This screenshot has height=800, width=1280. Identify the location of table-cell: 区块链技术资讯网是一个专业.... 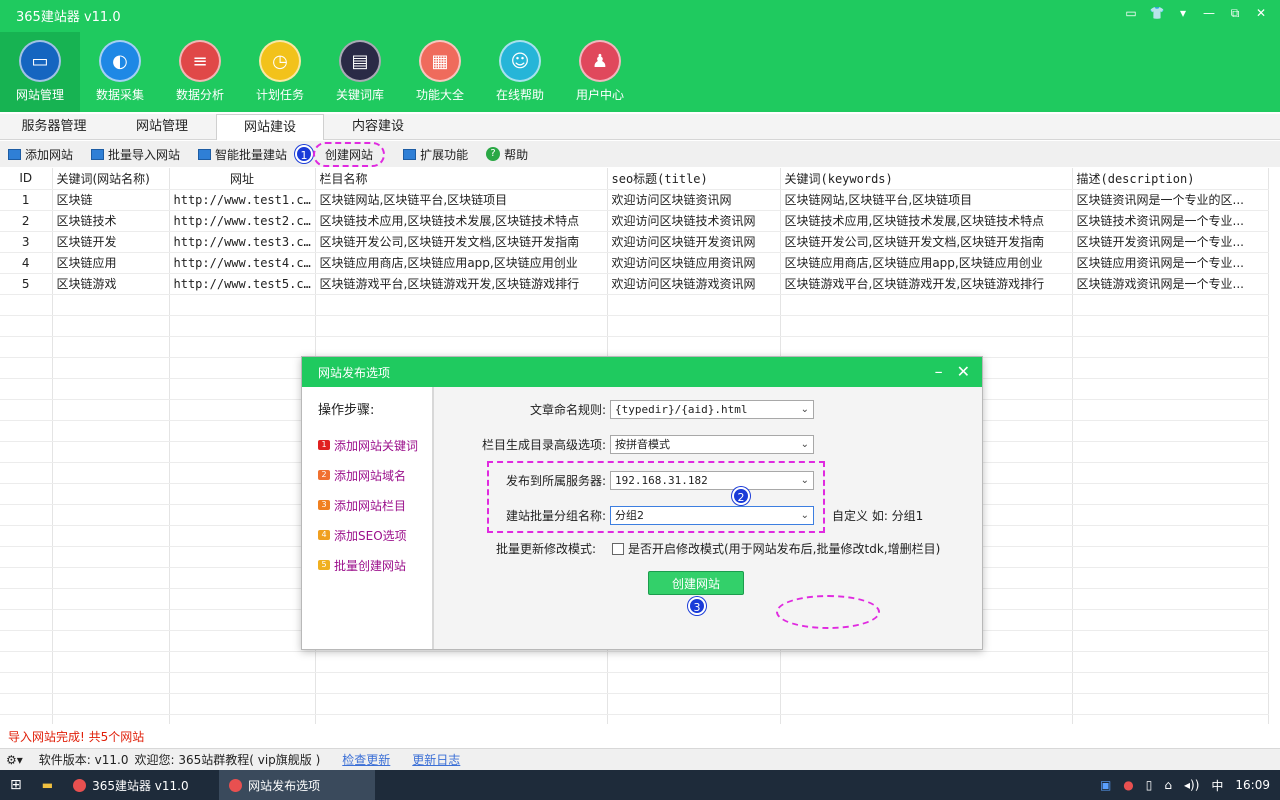
(1170, 221).